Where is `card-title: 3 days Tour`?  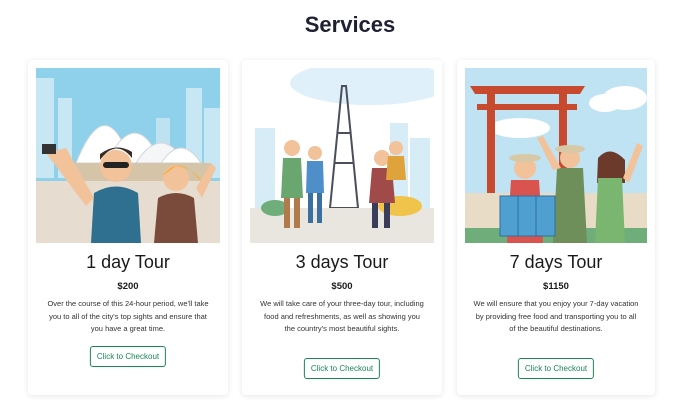
card-title: 3 days Tour is located at coordinates (342, 262).